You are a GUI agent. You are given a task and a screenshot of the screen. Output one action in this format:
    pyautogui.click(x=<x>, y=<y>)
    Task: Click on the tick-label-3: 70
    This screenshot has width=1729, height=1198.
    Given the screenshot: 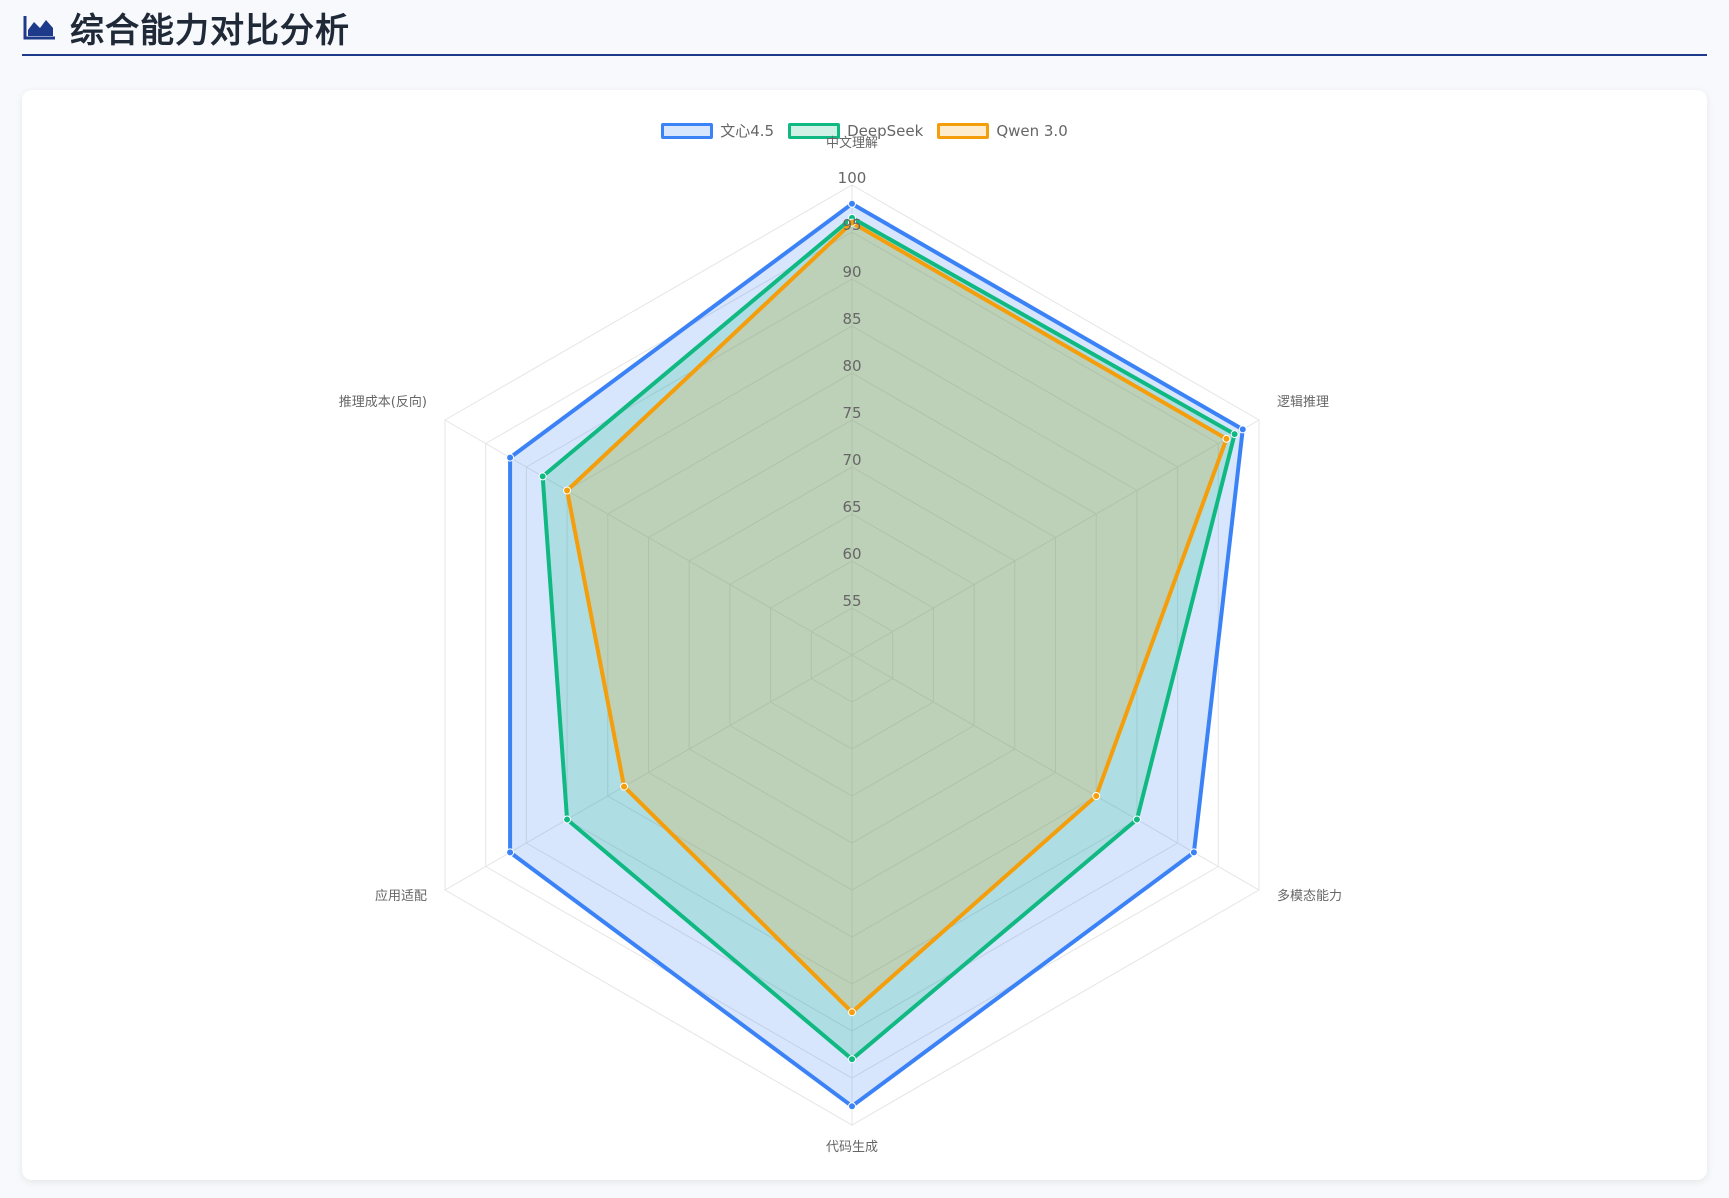 What is the action you would take?
    pyautogui.click(x=851, y=460)
    